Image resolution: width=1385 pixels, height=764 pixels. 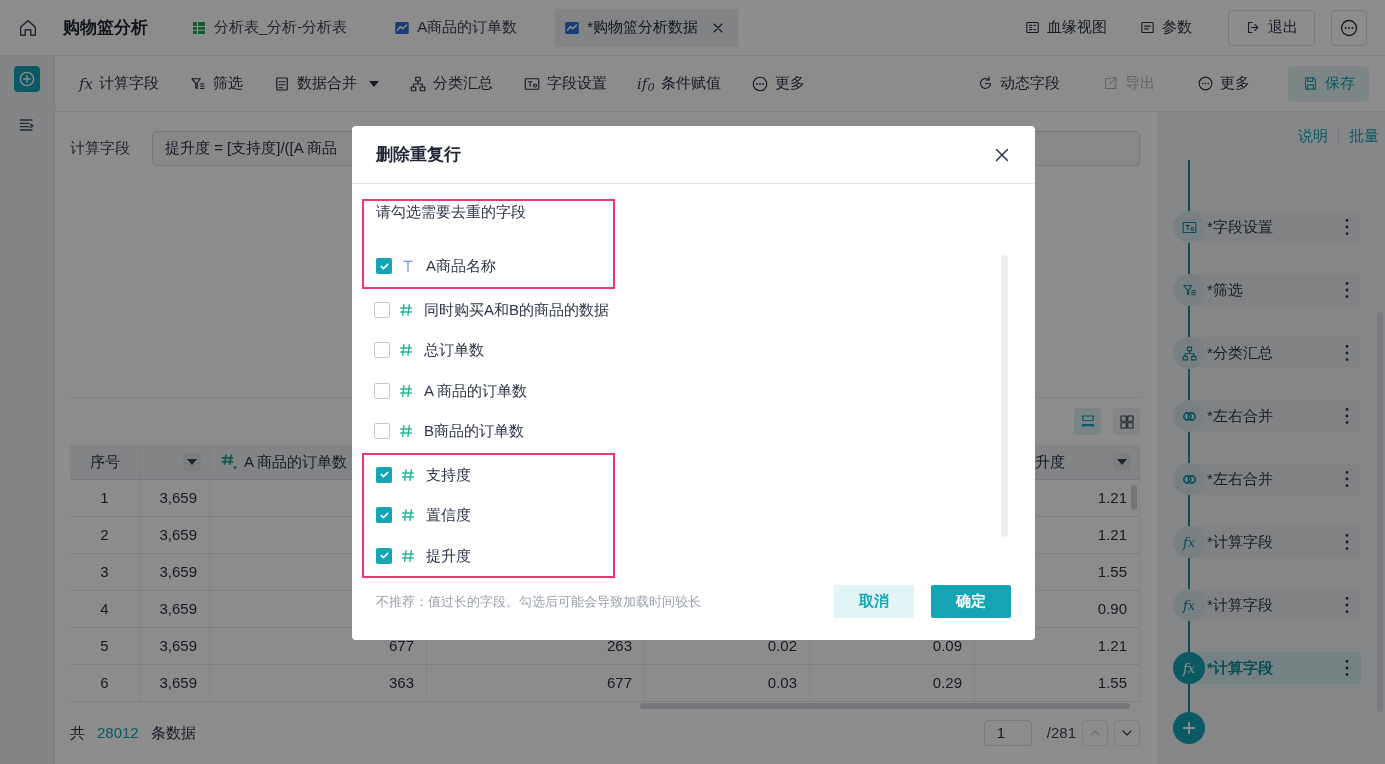 What do you see at coordinates (565, 83) in the screenshot?
I see `toolbar-button: 字段设置` at bounding box center [565, 83].